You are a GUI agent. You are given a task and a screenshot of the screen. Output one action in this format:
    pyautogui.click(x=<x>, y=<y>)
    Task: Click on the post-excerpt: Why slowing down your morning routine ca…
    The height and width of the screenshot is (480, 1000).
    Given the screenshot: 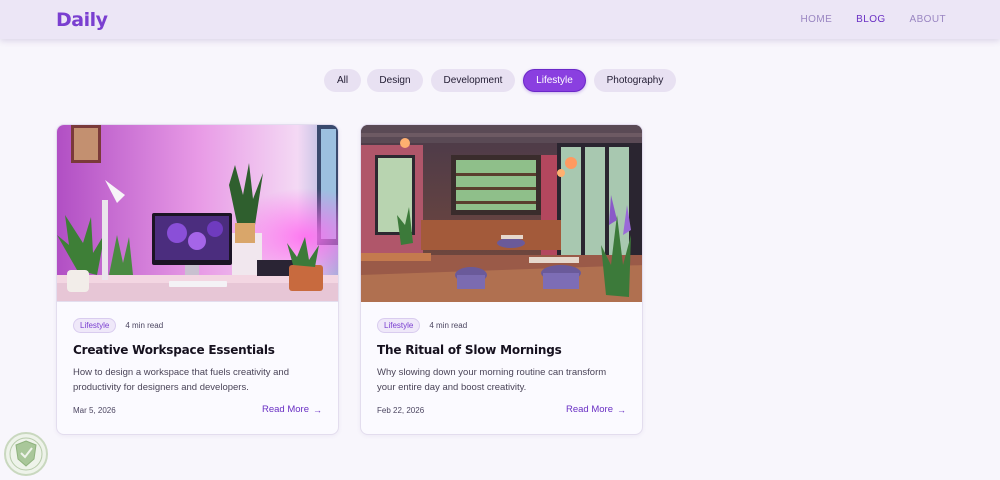 What is the action you would take?
    pyautogui.click(x=492, y=380)
    